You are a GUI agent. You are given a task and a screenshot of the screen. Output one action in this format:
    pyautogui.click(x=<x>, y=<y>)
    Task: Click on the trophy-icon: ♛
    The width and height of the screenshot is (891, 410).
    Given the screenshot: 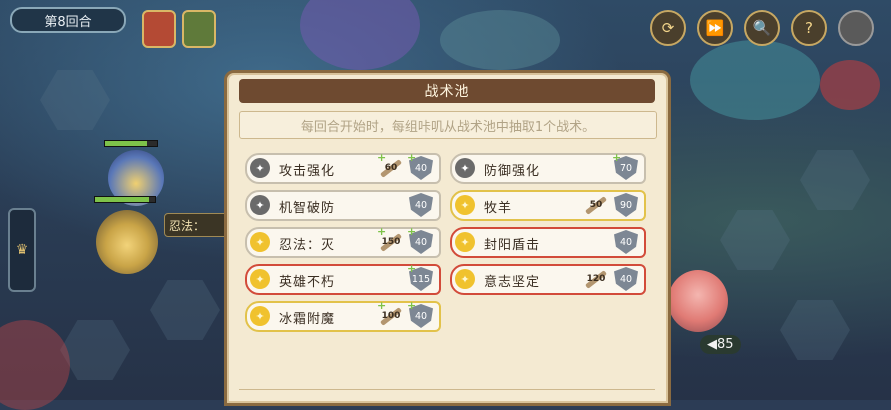 What is the action you would take?
    pyautogui.click(x=22, y=250)
    